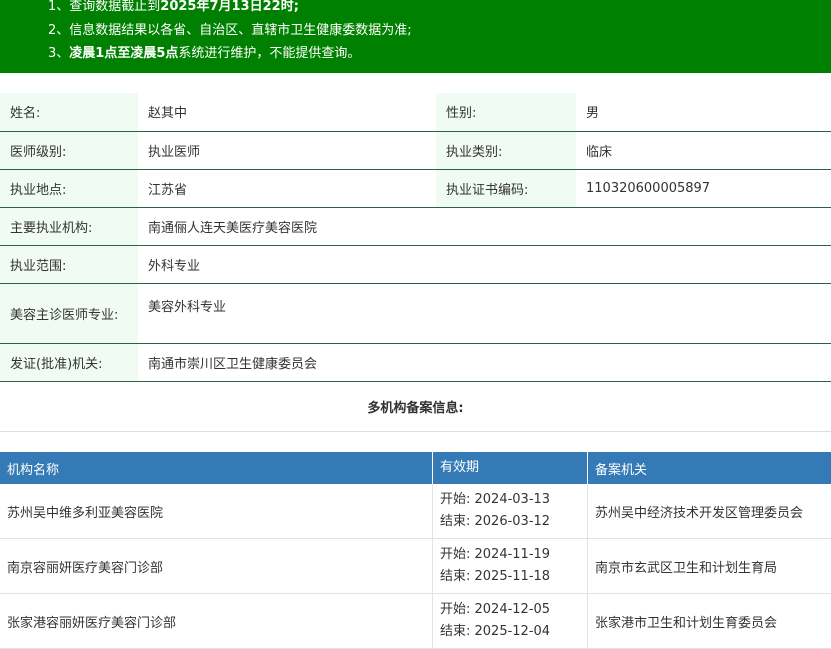 The width and height of the screenshot is (831, 649). I want to click on level-value: 执业医师, so click(287, 150).